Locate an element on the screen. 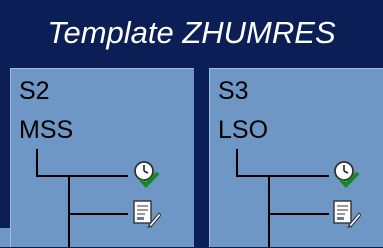 The width and height of the screenshot is (383, 248). hierarchy-lines is located at coordinates (82, 198).